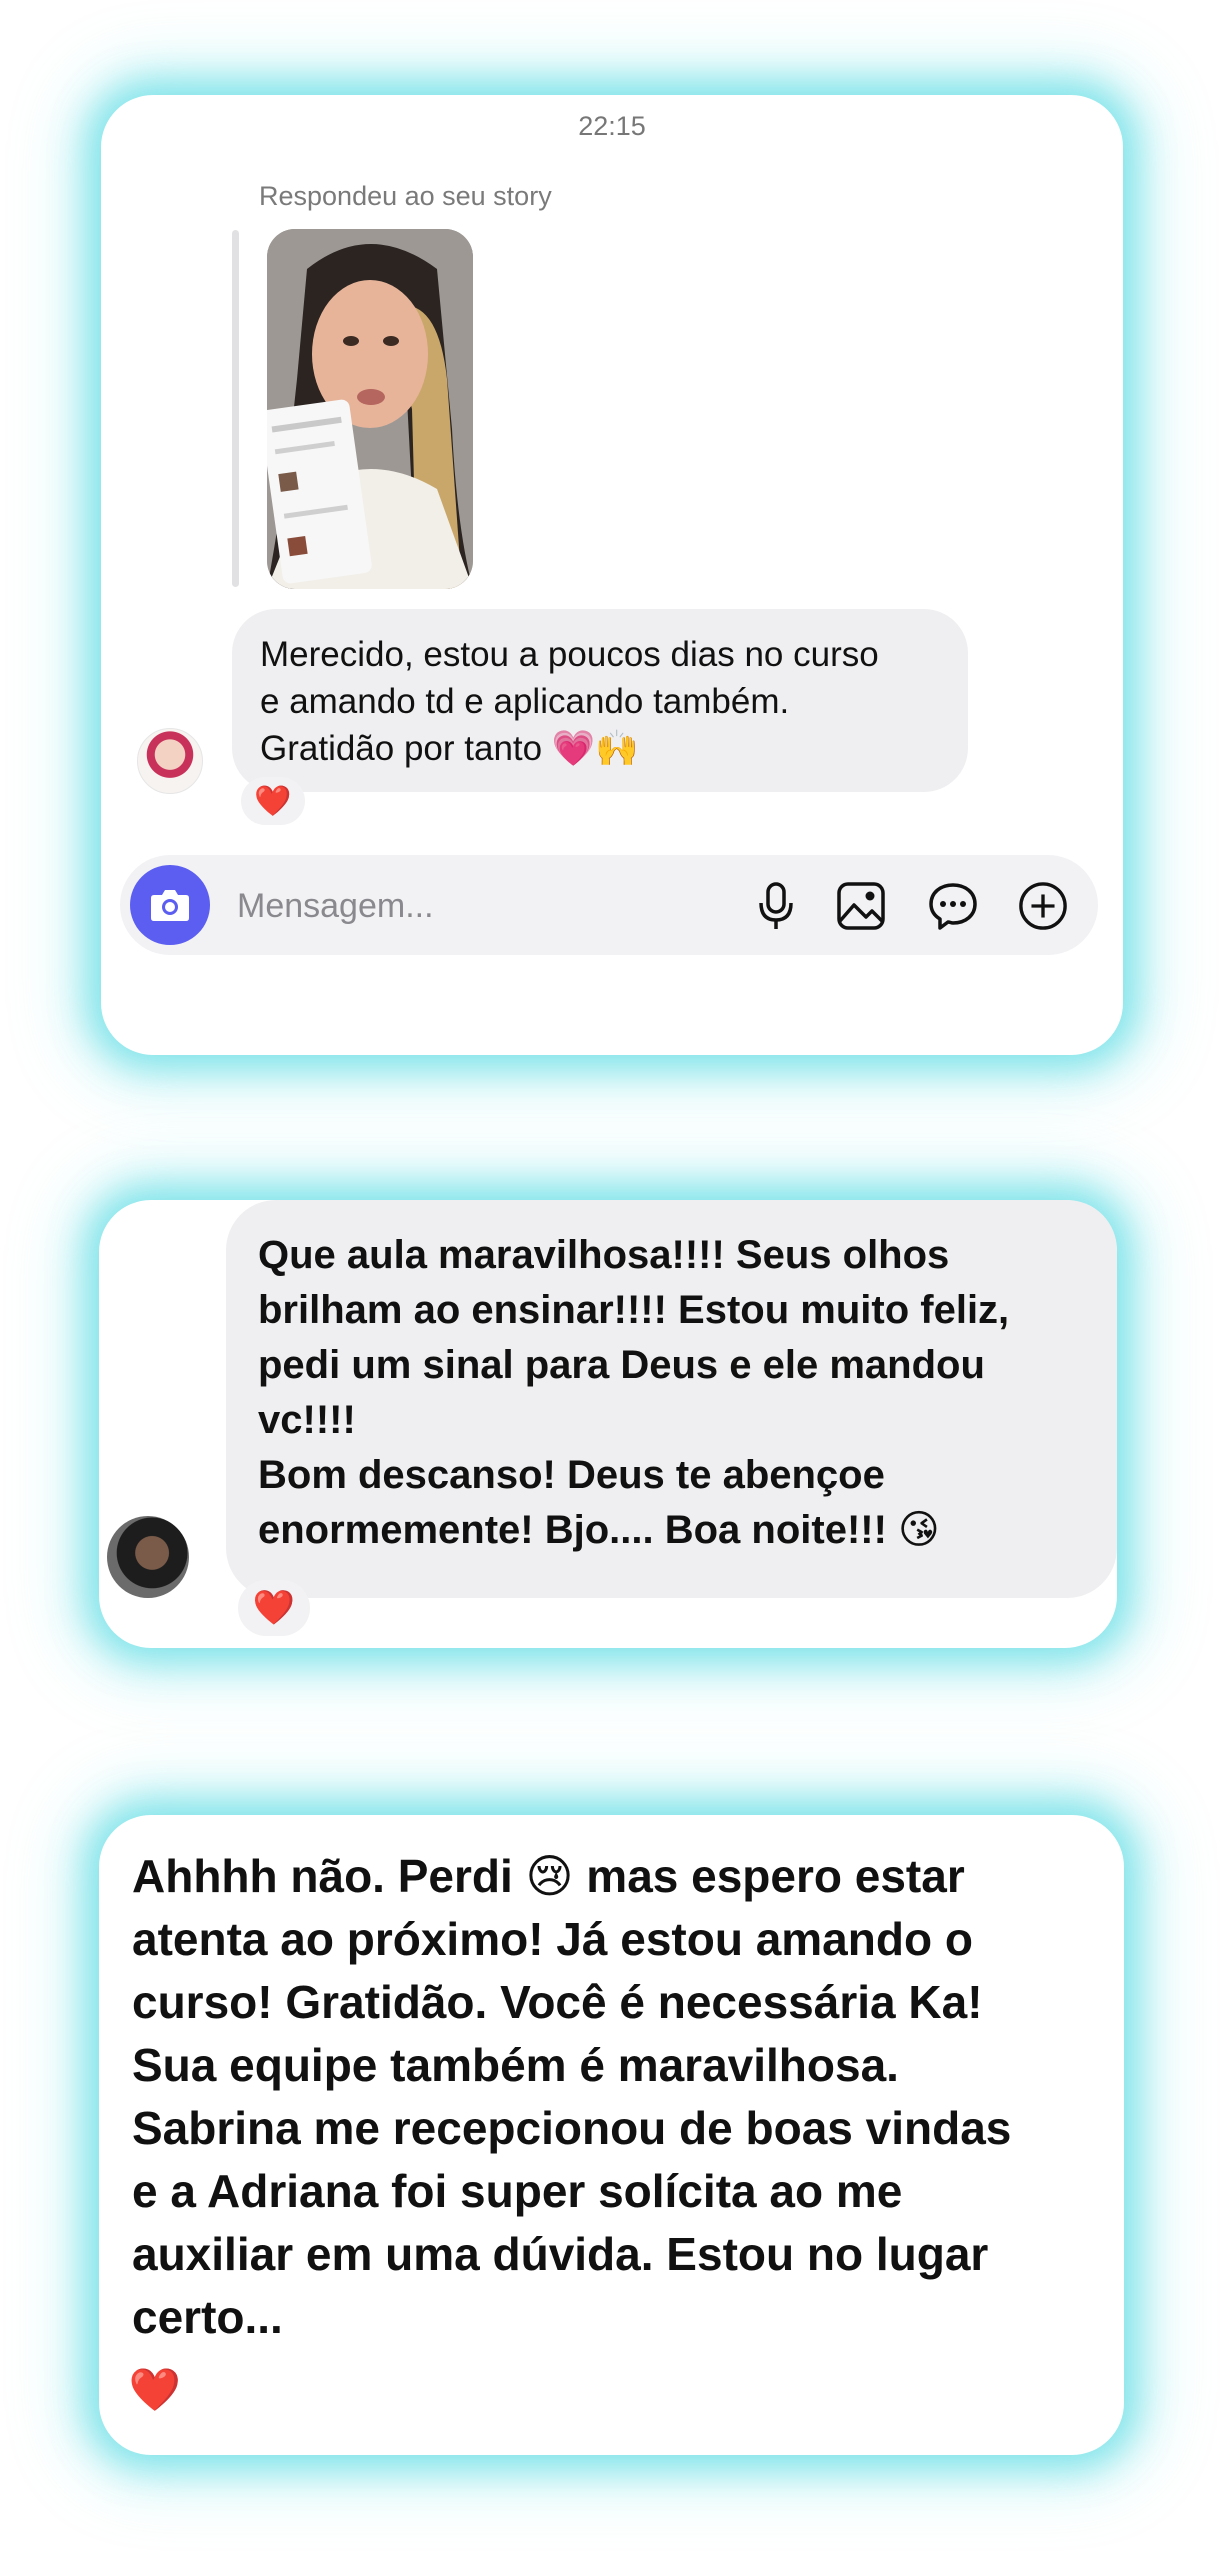 This screenshot has width=1220, height=2560. Describe the element at coordinates (1043, 906) in the screenshot. I see `plus-icon` at that location.